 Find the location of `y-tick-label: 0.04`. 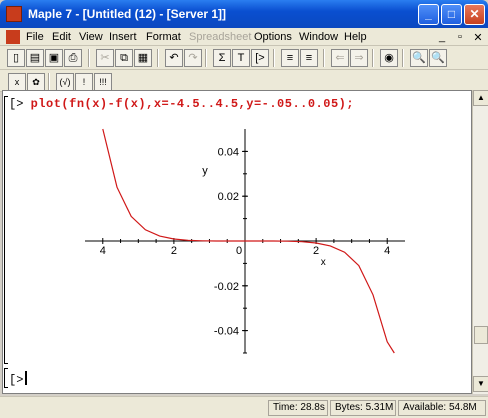

y-tick-label: 0.04 is located at coordinates (228, 152).